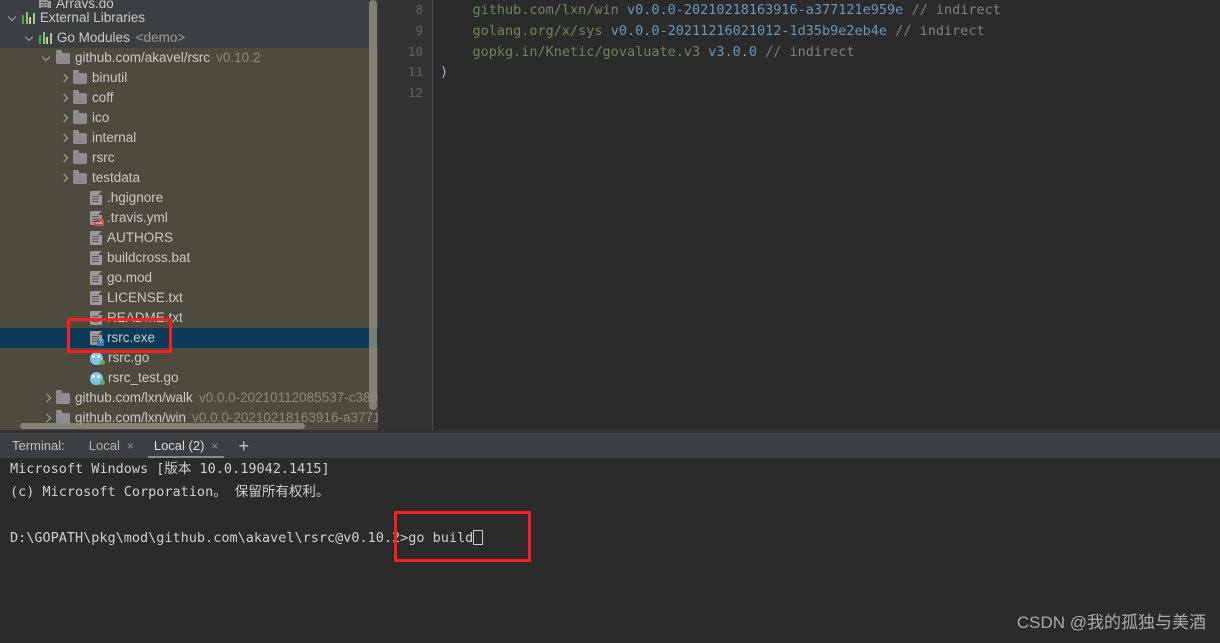 The width and height of the screenshot is (1220, 643). Describe the element at coordinates (415, 51) in the screenshot. I see `line-number: 10` at that location.